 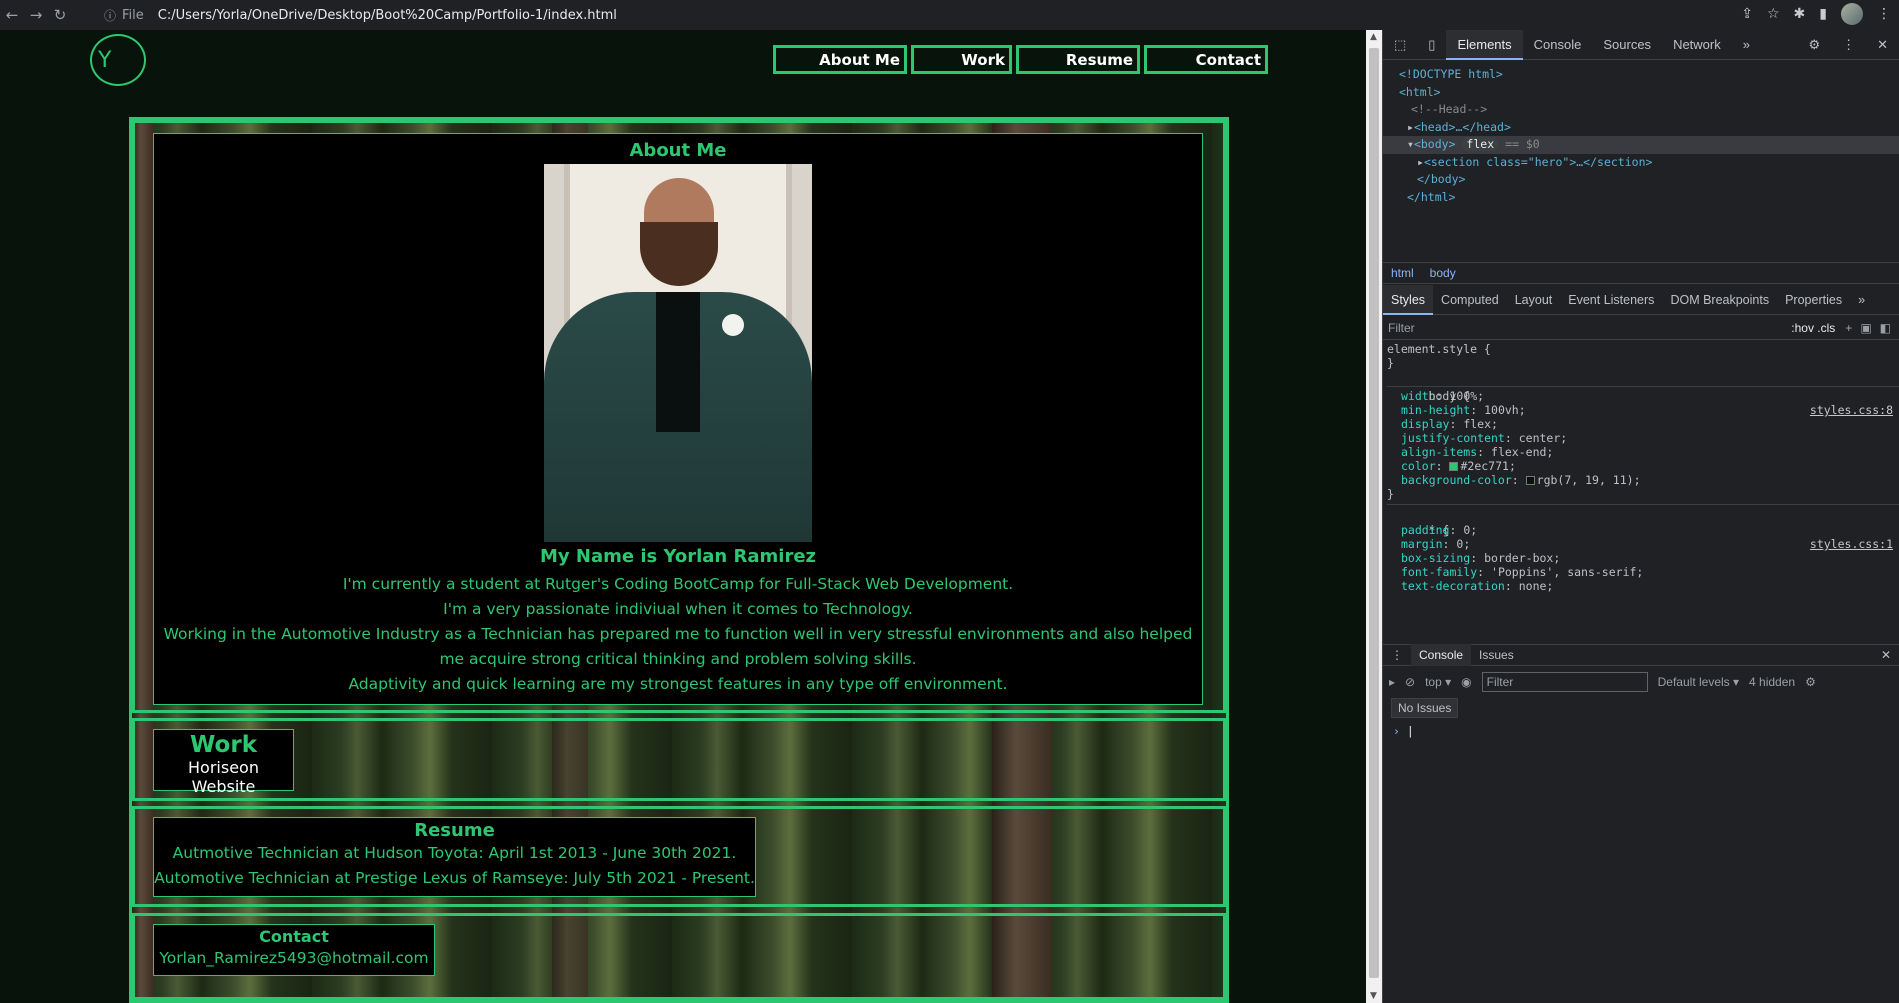 What do you see at coordinates (1564, 682) in the screenshot?
I see `console-filter-input: Filter` at bounding box center [1564, 682].